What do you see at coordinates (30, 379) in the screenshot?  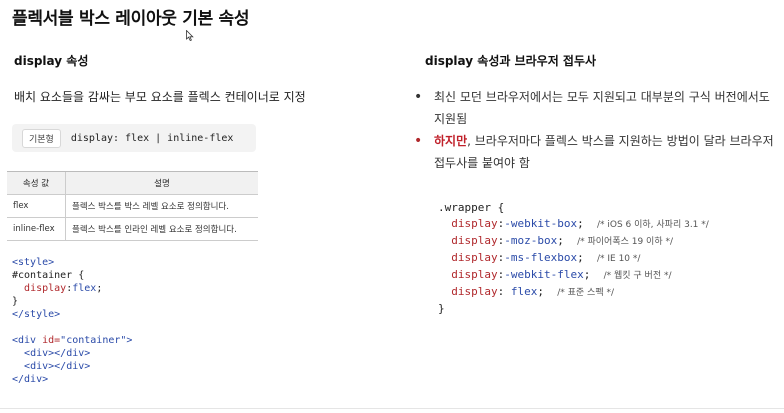 I see `code-div-close: </div>` at bounding box center [30, 379].